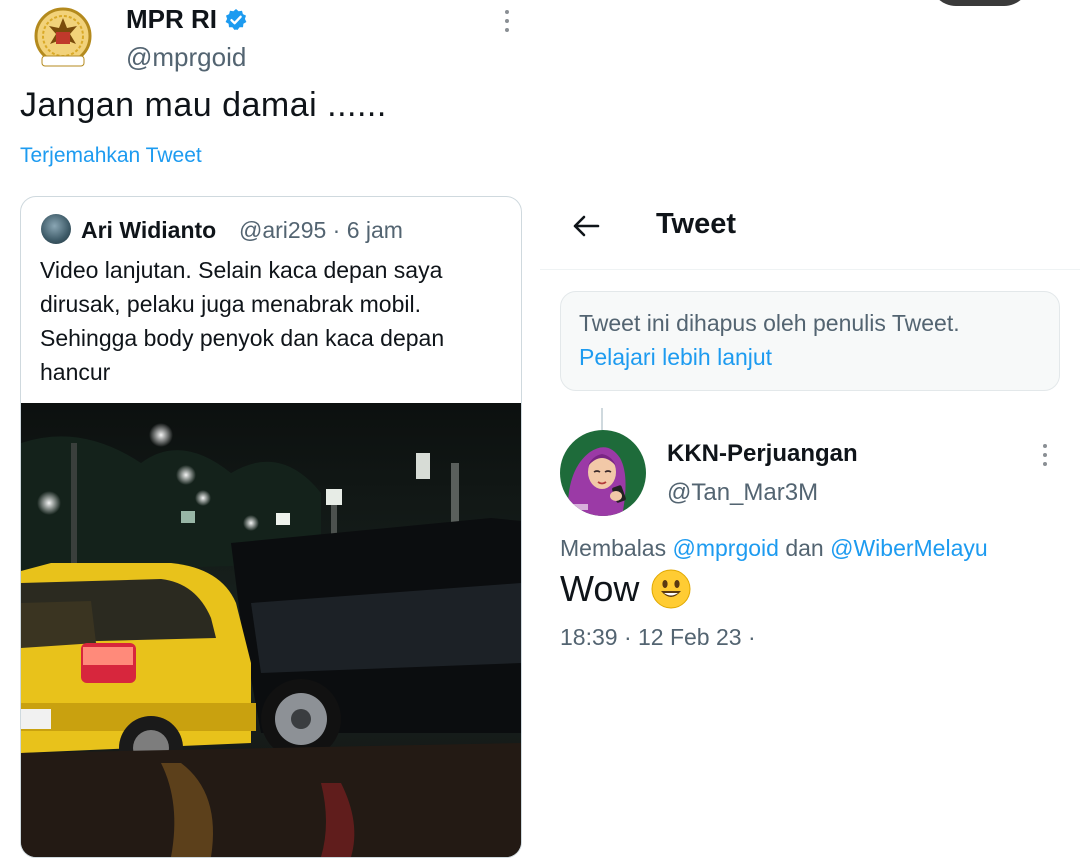  I want to click on reply-author-name: KKN-Perjuangan, so click(762, 454).